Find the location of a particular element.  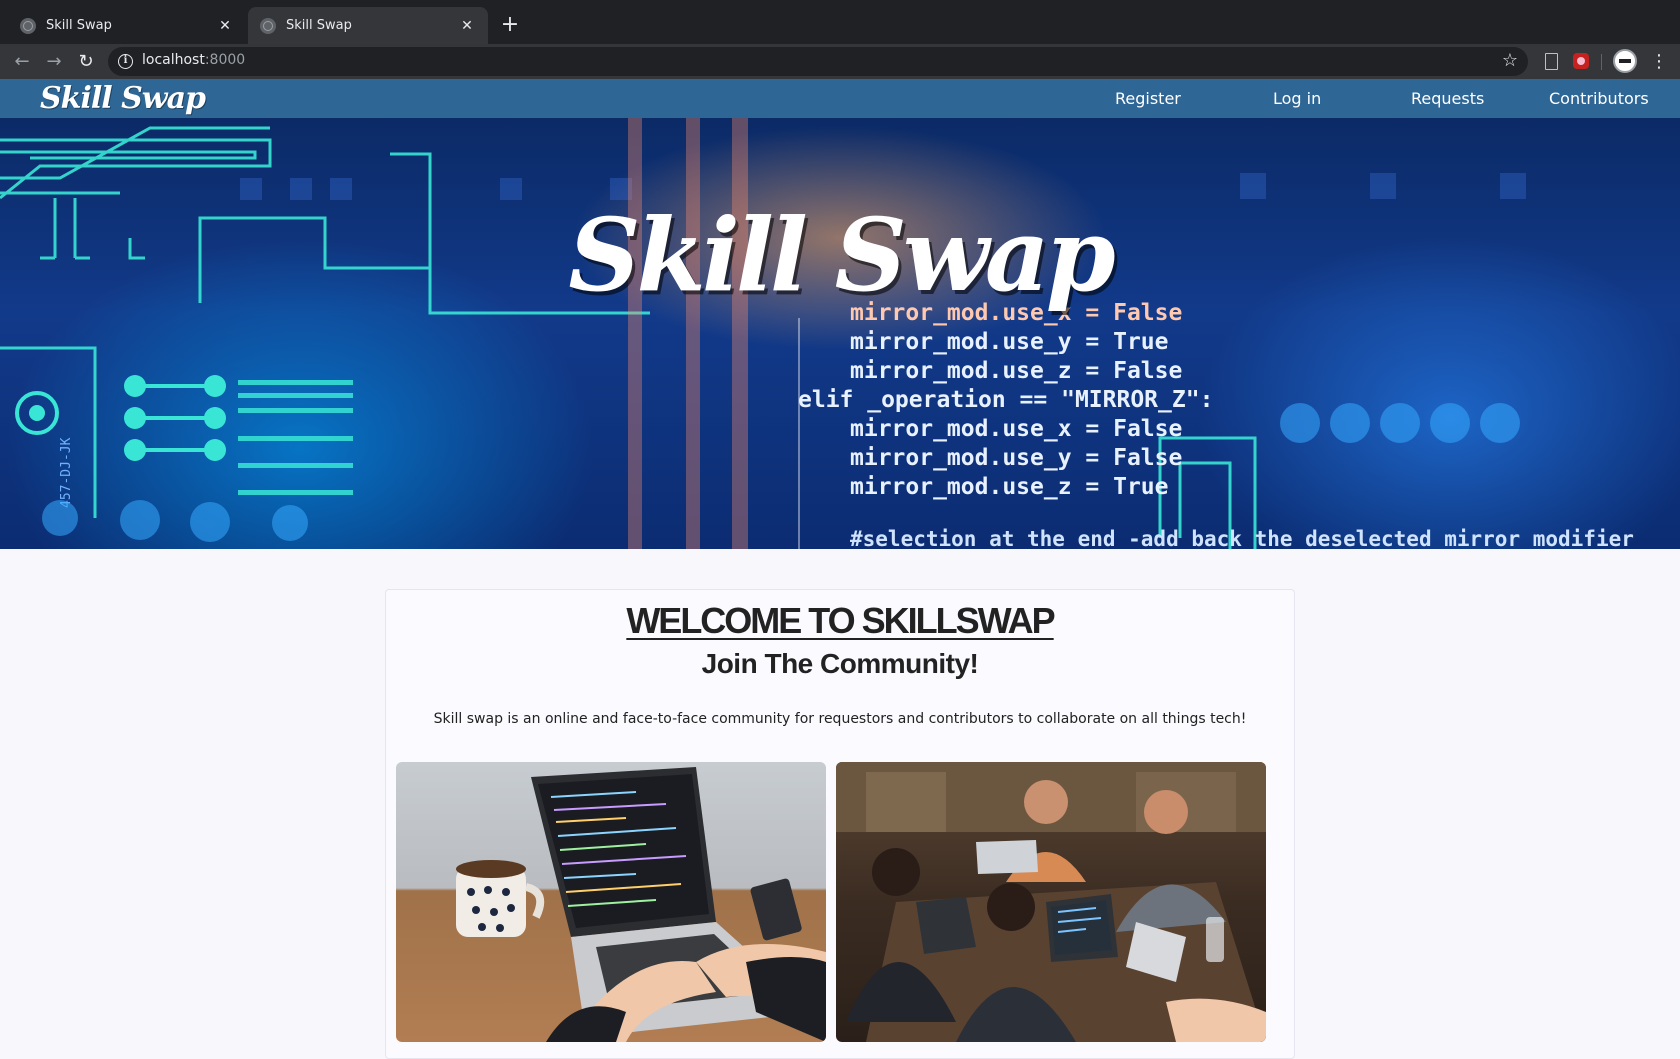

nav-link-requests: Requests is located at coordinates (1447, 98).